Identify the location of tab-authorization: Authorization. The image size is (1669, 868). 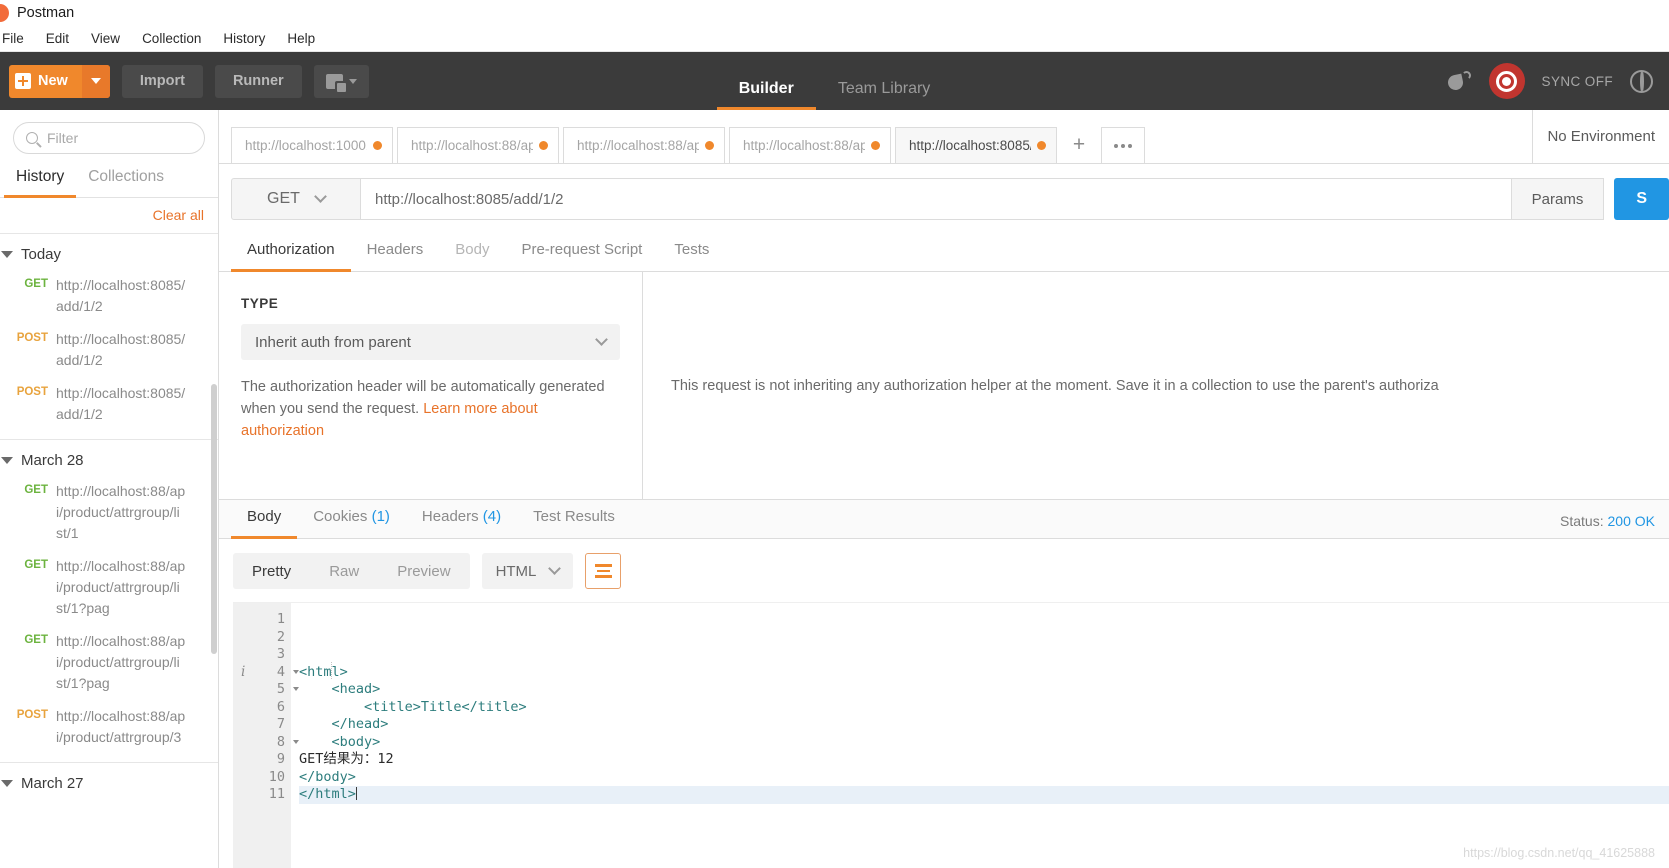
(291, 252).